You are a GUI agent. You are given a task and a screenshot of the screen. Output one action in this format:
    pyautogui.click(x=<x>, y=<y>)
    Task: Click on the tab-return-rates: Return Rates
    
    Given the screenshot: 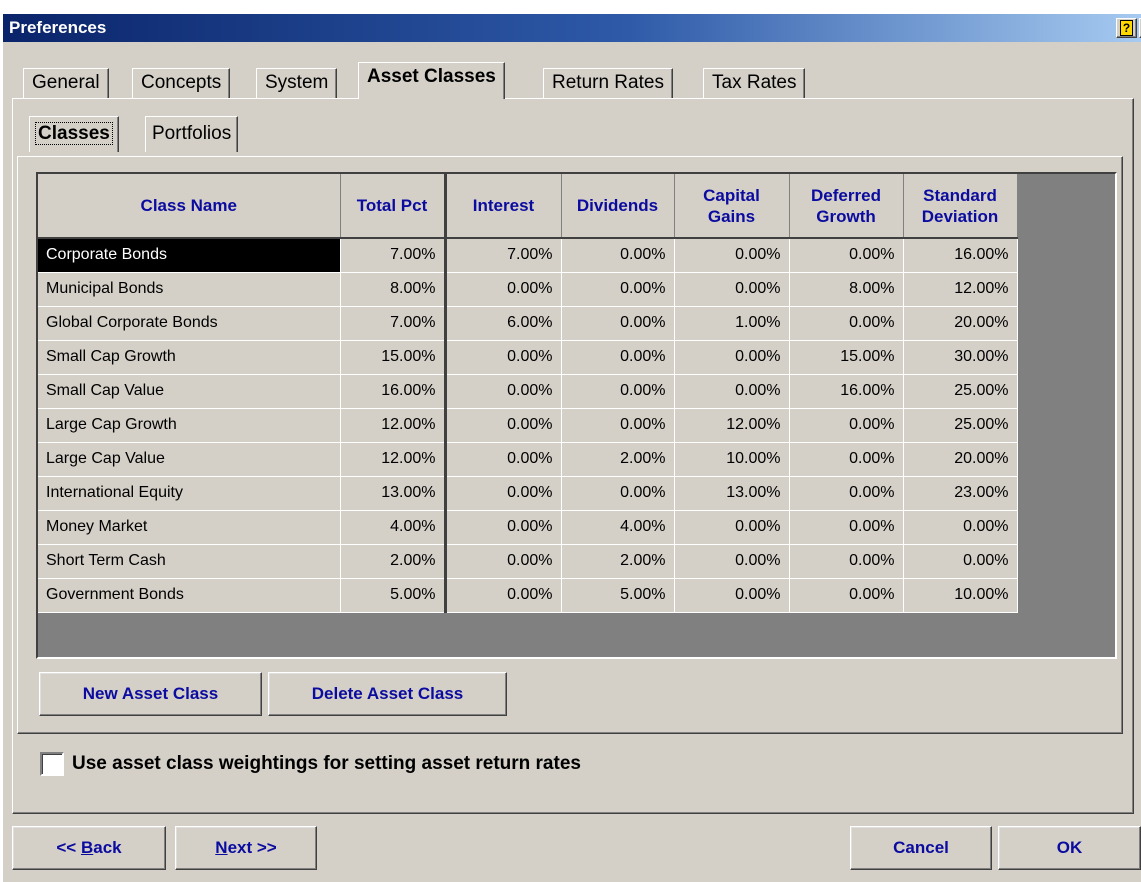 What is the action you would take?
    pyautogui.click(x=608, y=83)
    